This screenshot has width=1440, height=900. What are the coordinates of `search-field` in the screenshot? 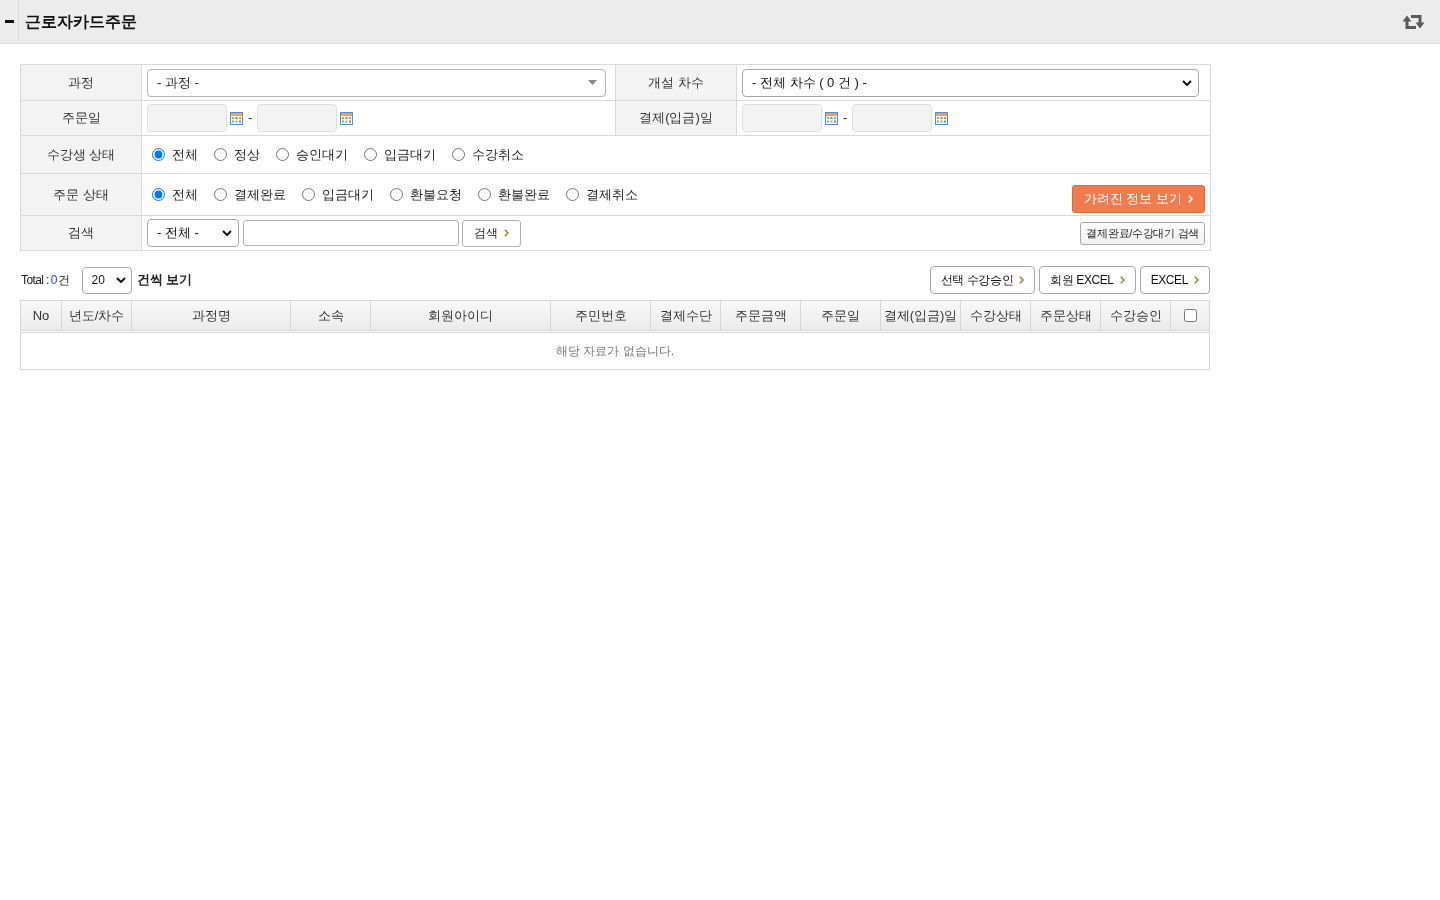 It's located at (351, 233).